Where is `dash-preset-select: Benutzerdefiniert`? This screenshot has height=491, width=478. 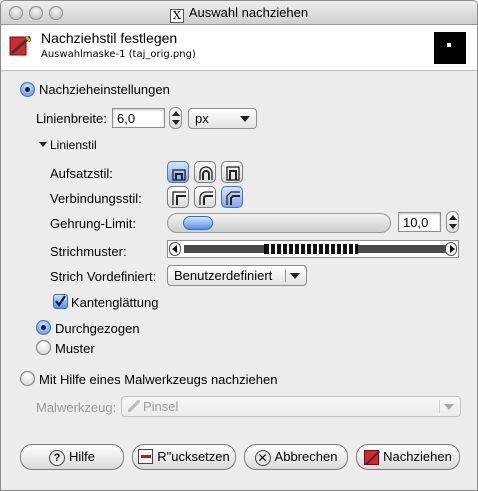 dash-preset-select: Benutzerdefiniert is located at coordinates (237, 275).